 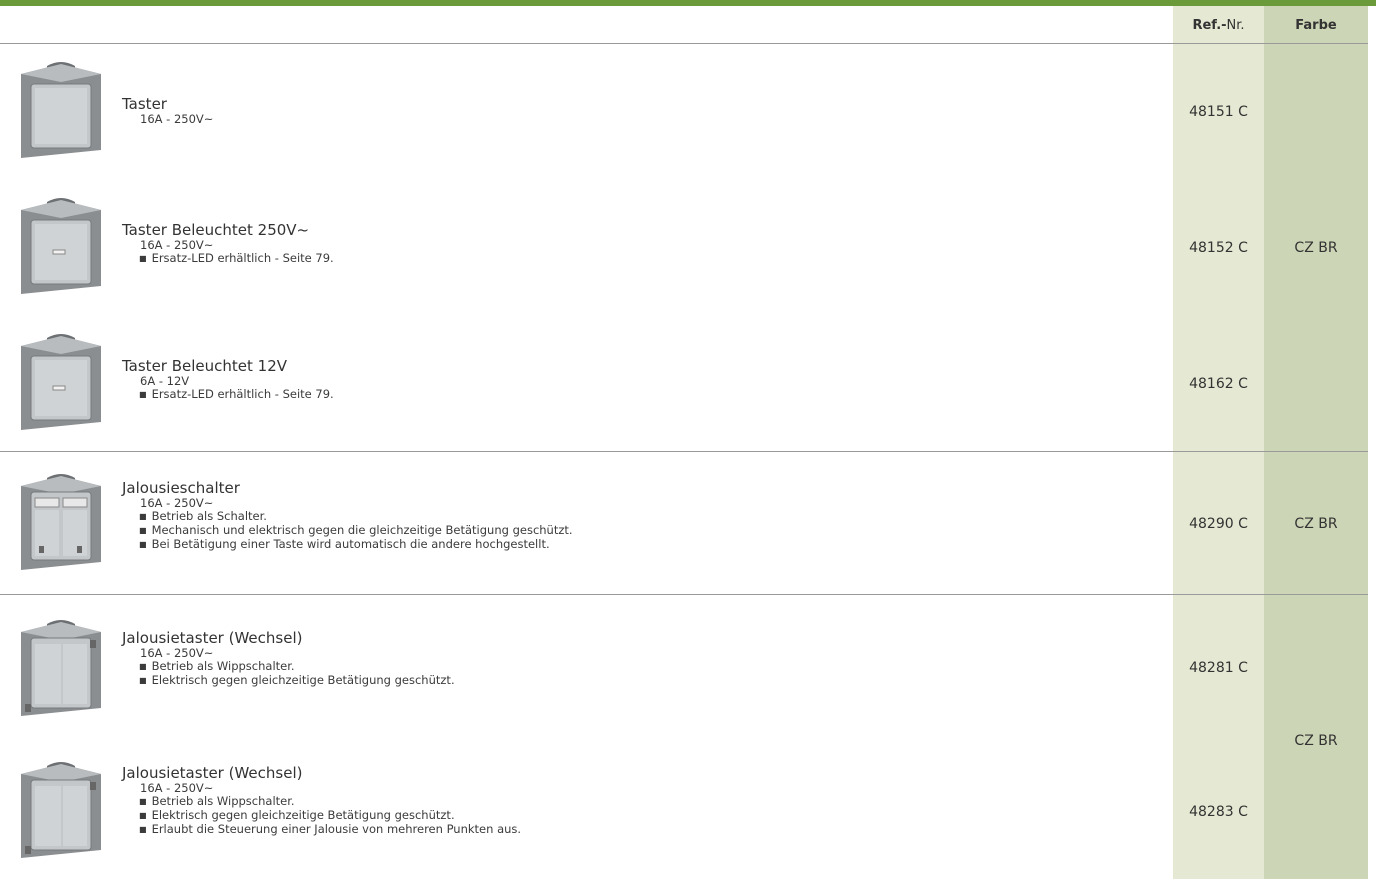 I want to click on ref-nr-header: Ref.- Nr., so click(x=1218, y=25).